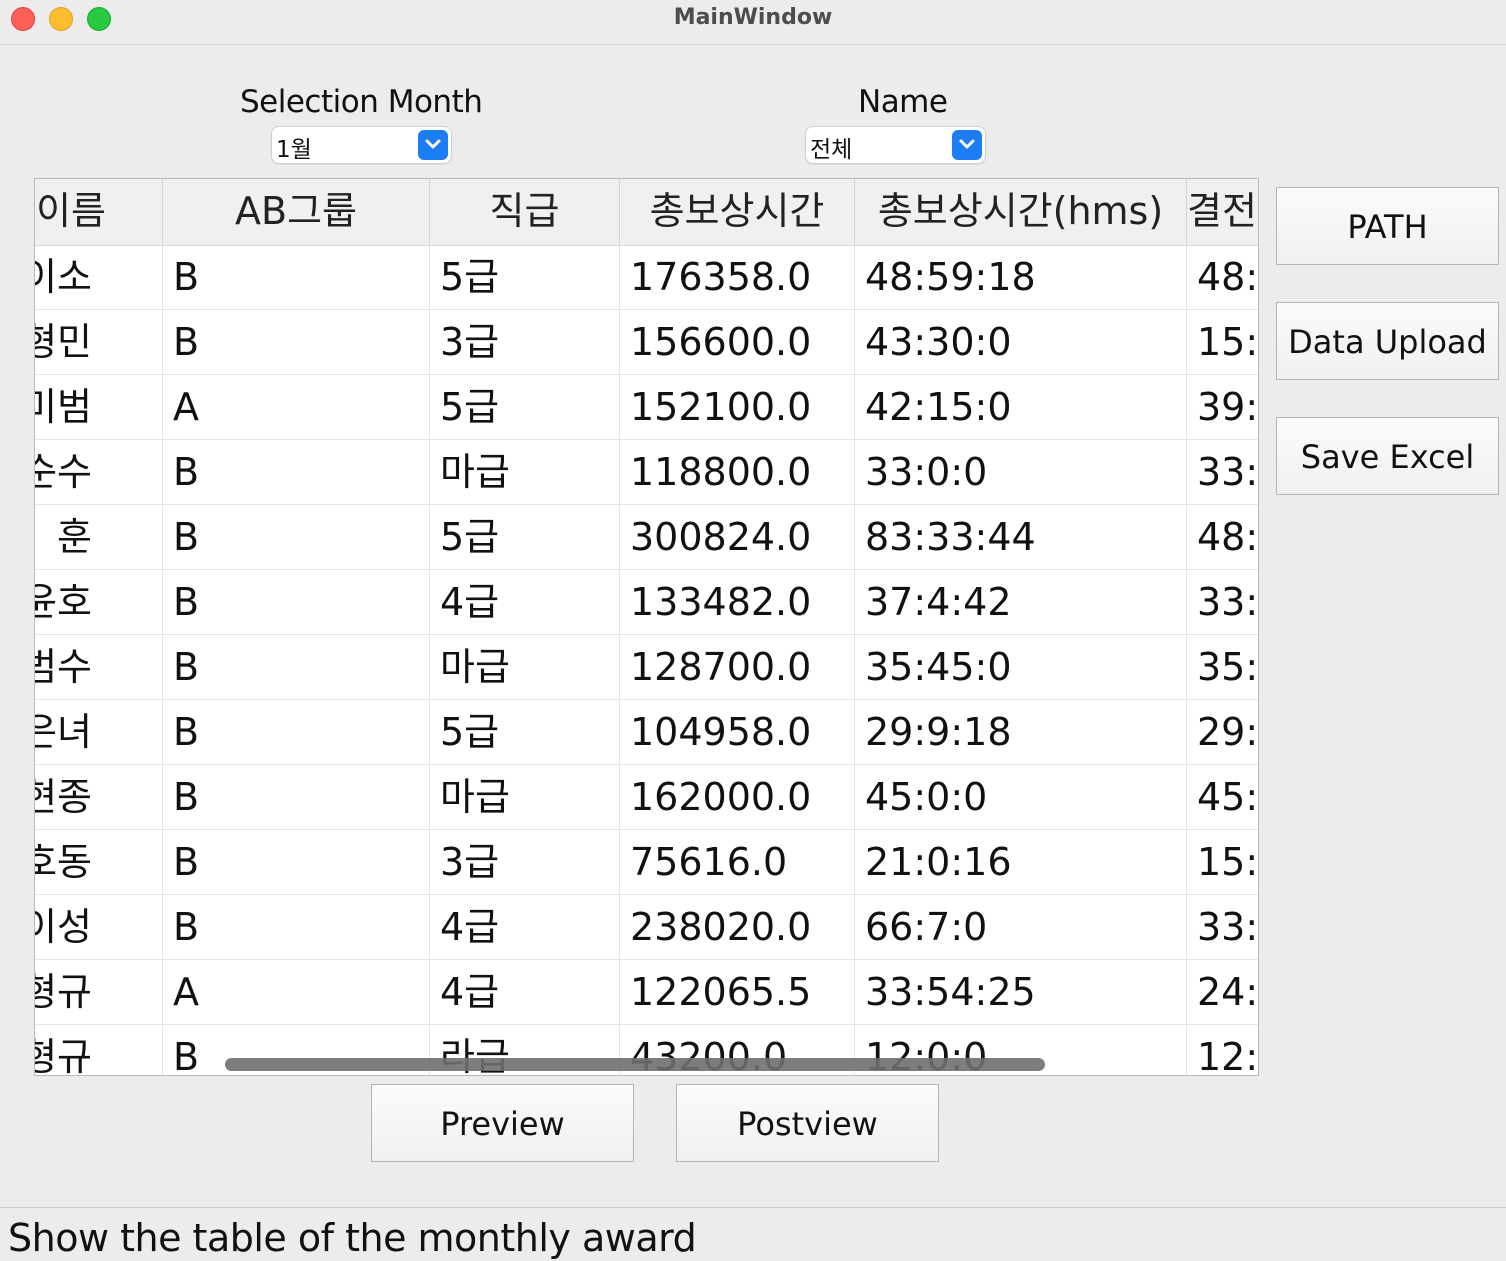 The image size is (1506, 1261). Describe the element at coordinates (1222, 797) in the screenshot. I see `table-cell: 45:` at that location.